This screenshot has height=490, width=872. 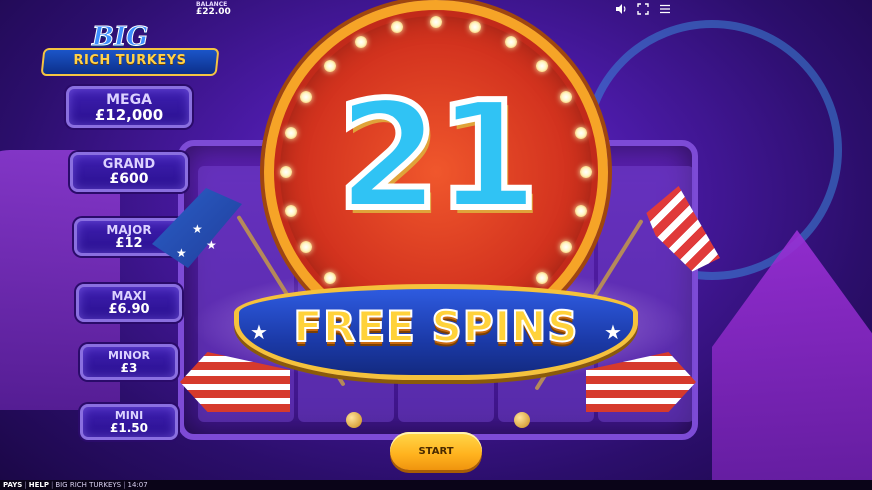 What do you see at coordinates (130, 44) in the screenshot?
I see `game-logo: BIG RICH TURKEYS` at bounding box center [130, 44].